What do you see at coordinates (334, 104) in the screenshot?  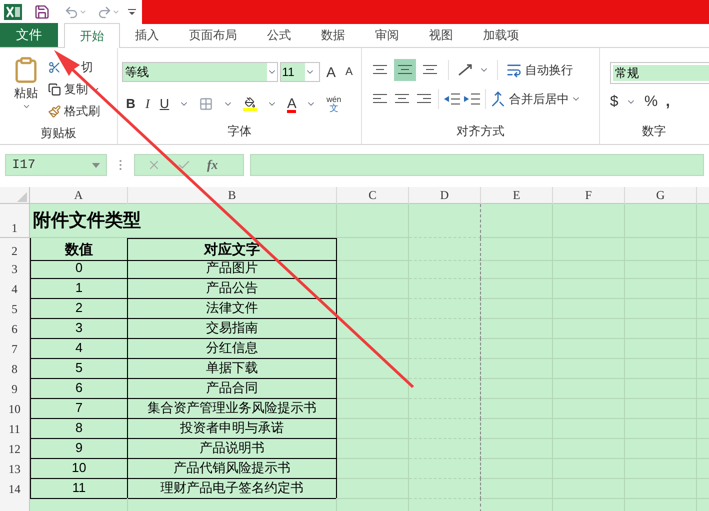 I see `phonetic-button: wén 文` at bounding box center [334, 104].